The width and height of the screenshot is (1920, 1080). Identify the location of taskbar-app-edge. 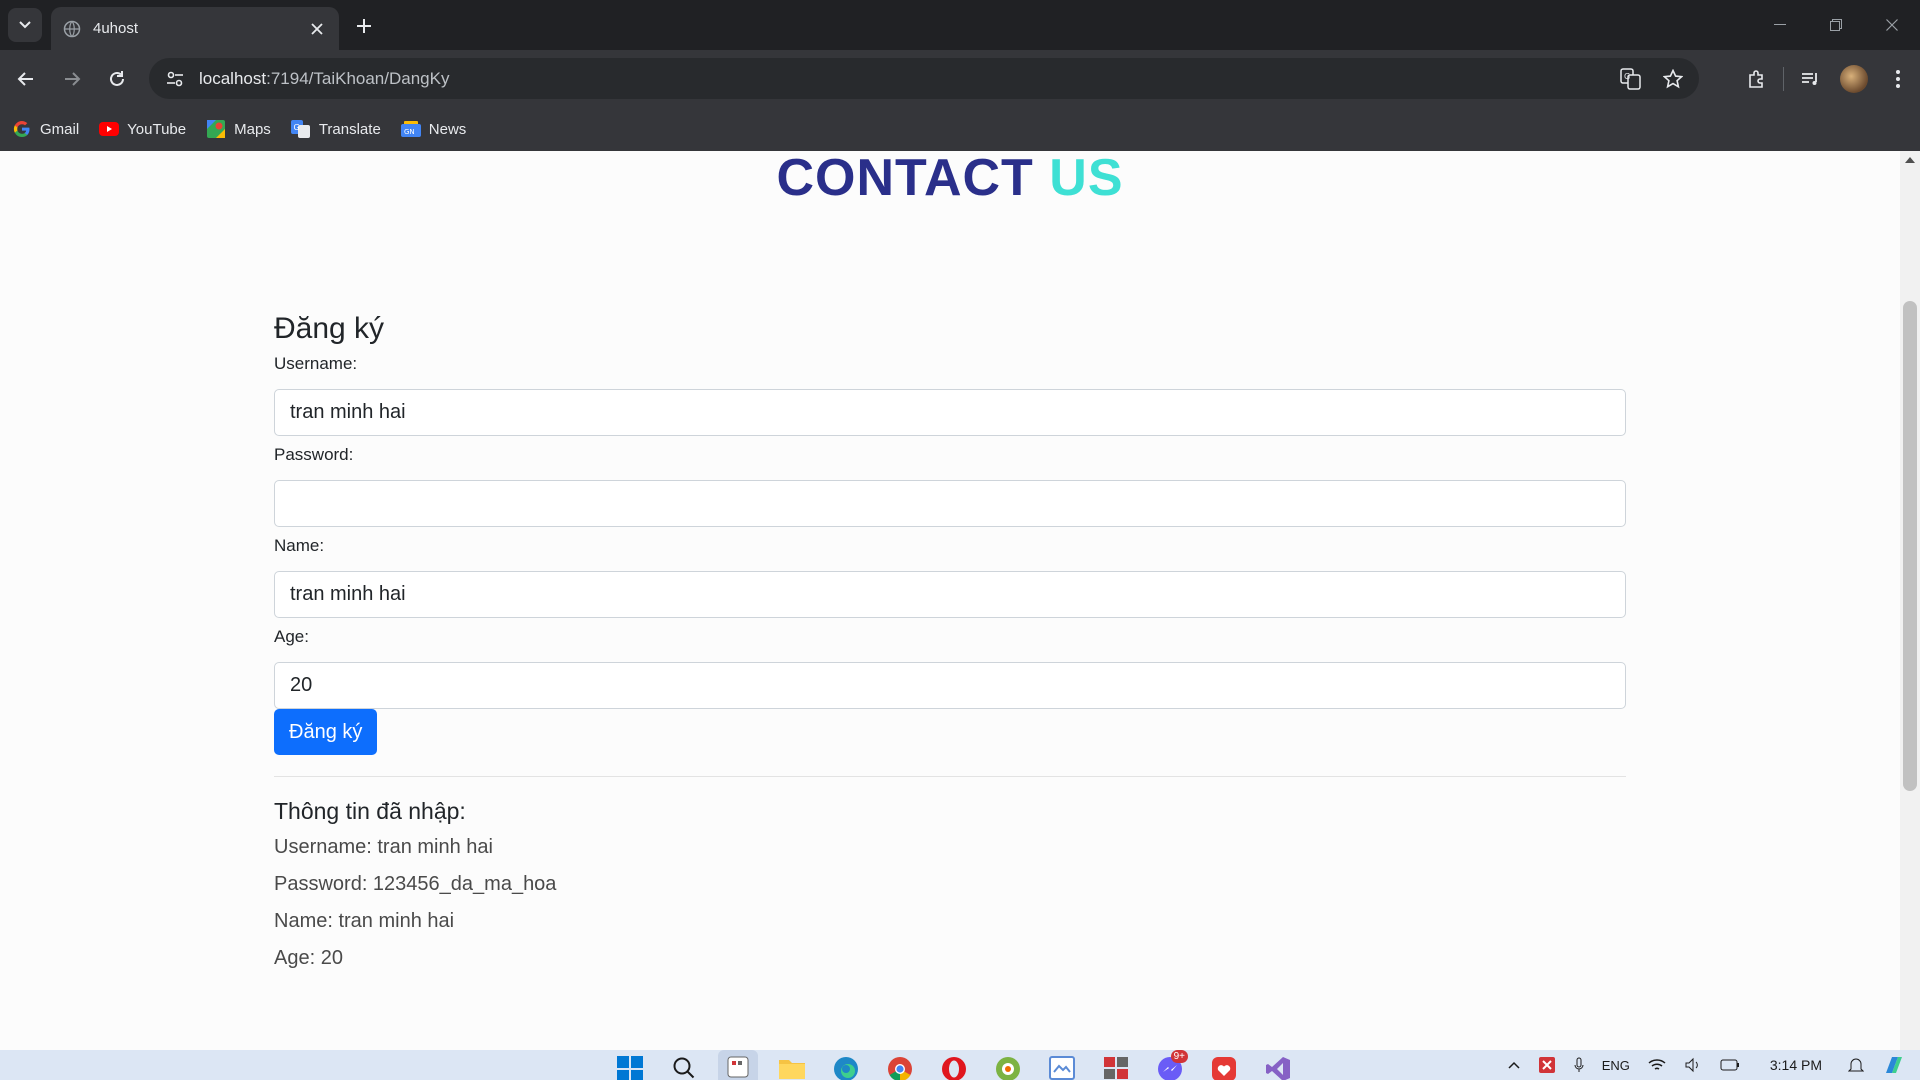
(846, 1065).